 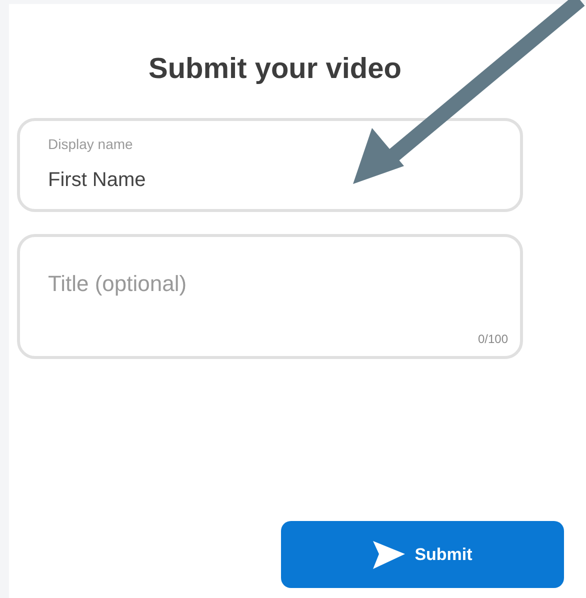 I want to click on display-name-field: Display name First Name, so click(x=270, y=165).